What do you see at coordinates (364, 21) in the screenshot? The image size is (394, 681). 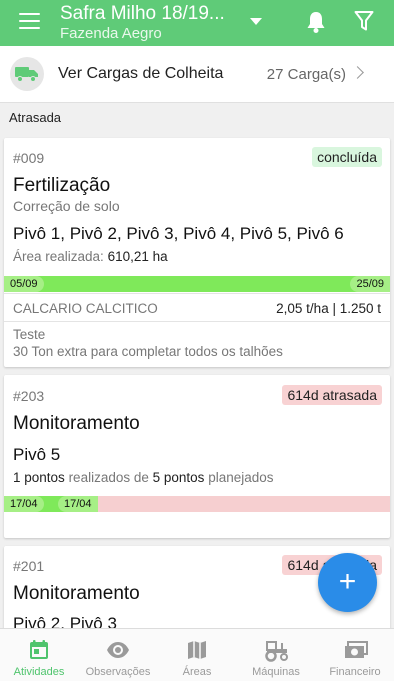 I see `filter-icon` at bounding box center [364, 21].